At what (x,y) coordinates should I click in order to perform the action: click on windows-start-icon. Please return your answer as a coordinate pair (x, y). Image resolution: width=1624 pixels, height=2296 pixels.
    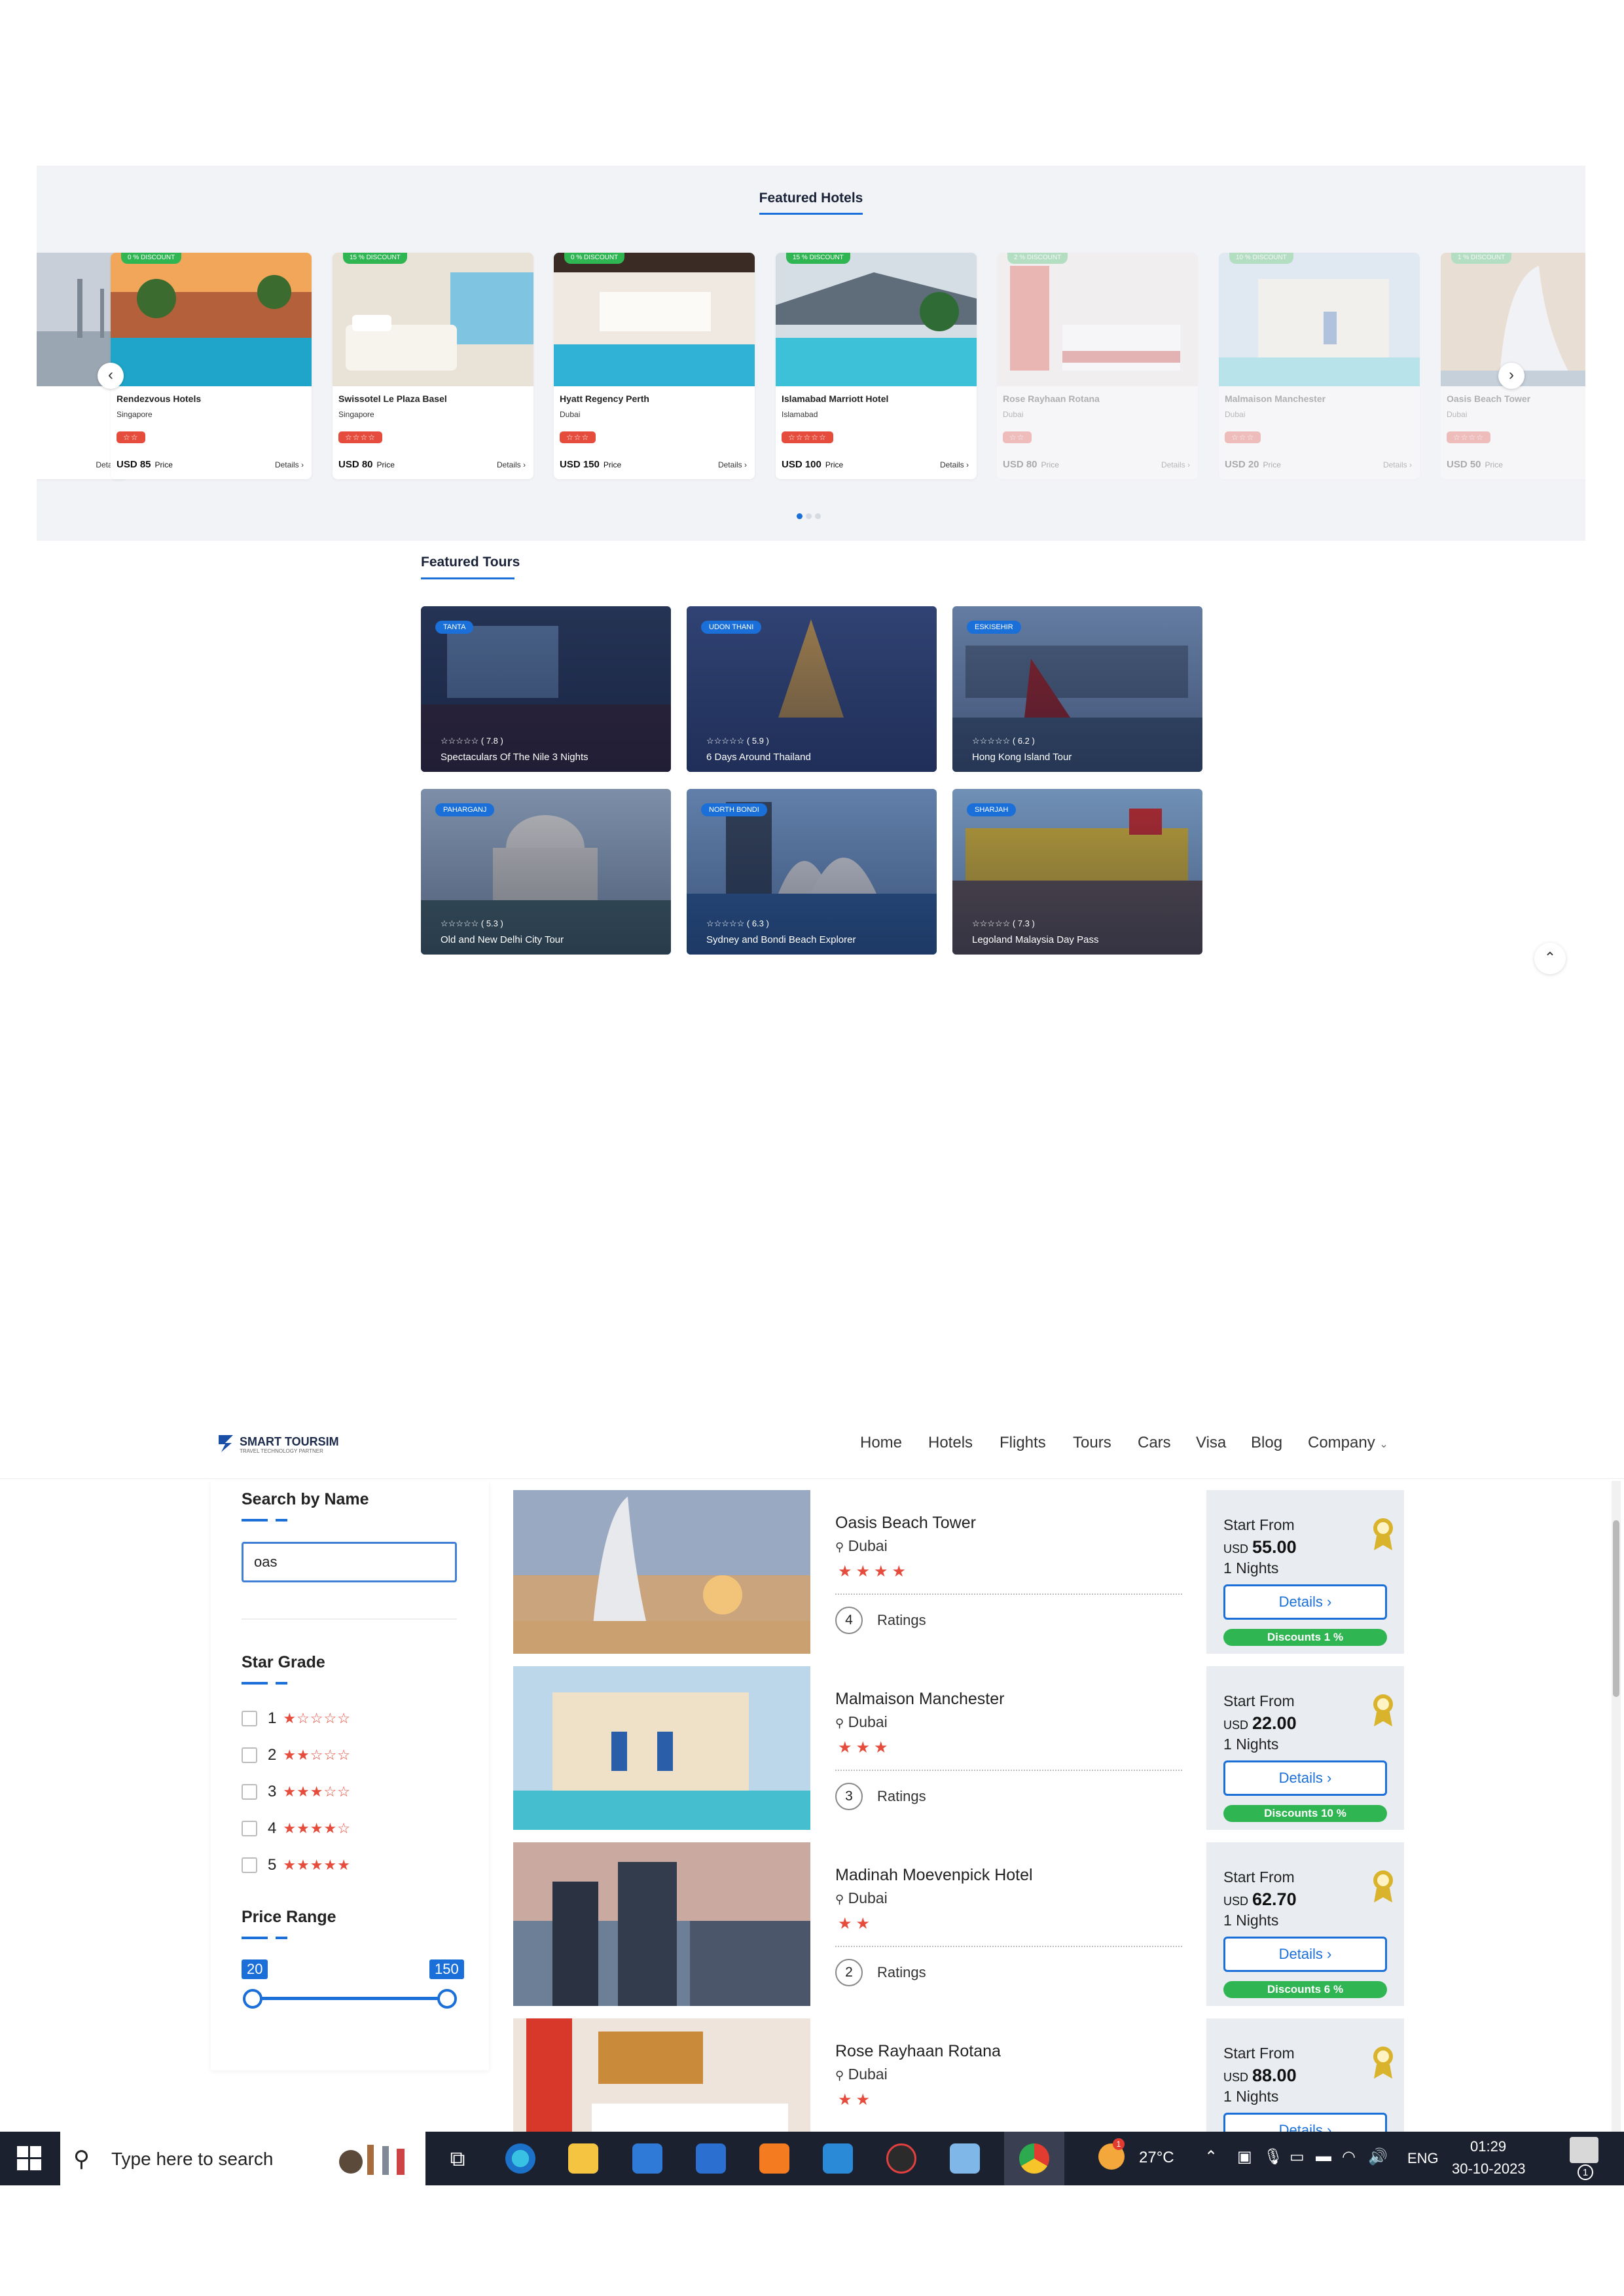
    Looking at the image, I should click on (29, 2160).